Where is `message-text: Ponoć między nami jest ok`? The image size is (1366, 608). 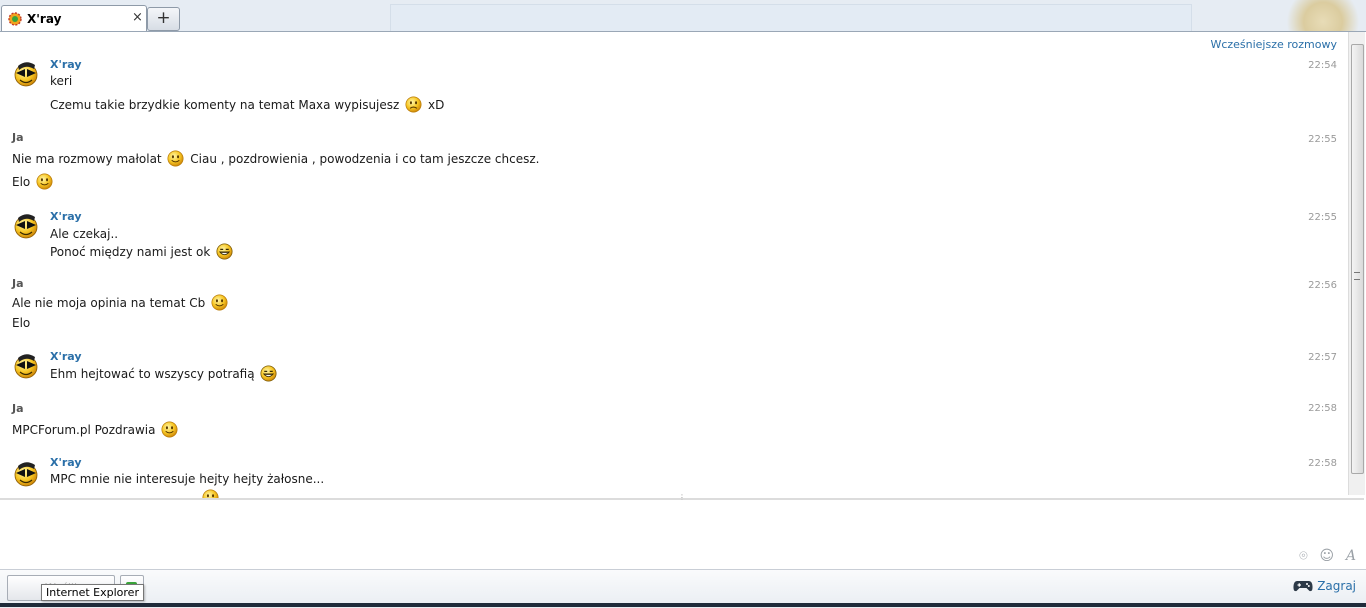 message-text: Ponoć między nami jest ok is located at coordinates (130, 252).